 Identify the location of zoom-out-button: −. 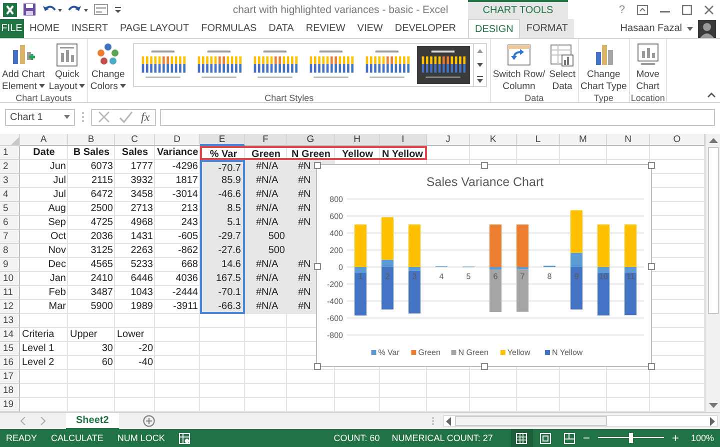
(586, 438).